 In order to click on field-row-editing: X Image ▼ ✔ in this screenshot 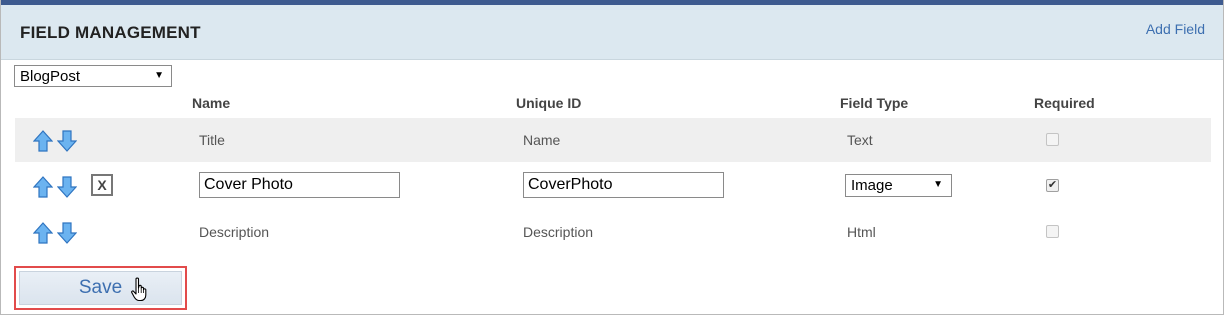, I will do `click(613, 185)`.